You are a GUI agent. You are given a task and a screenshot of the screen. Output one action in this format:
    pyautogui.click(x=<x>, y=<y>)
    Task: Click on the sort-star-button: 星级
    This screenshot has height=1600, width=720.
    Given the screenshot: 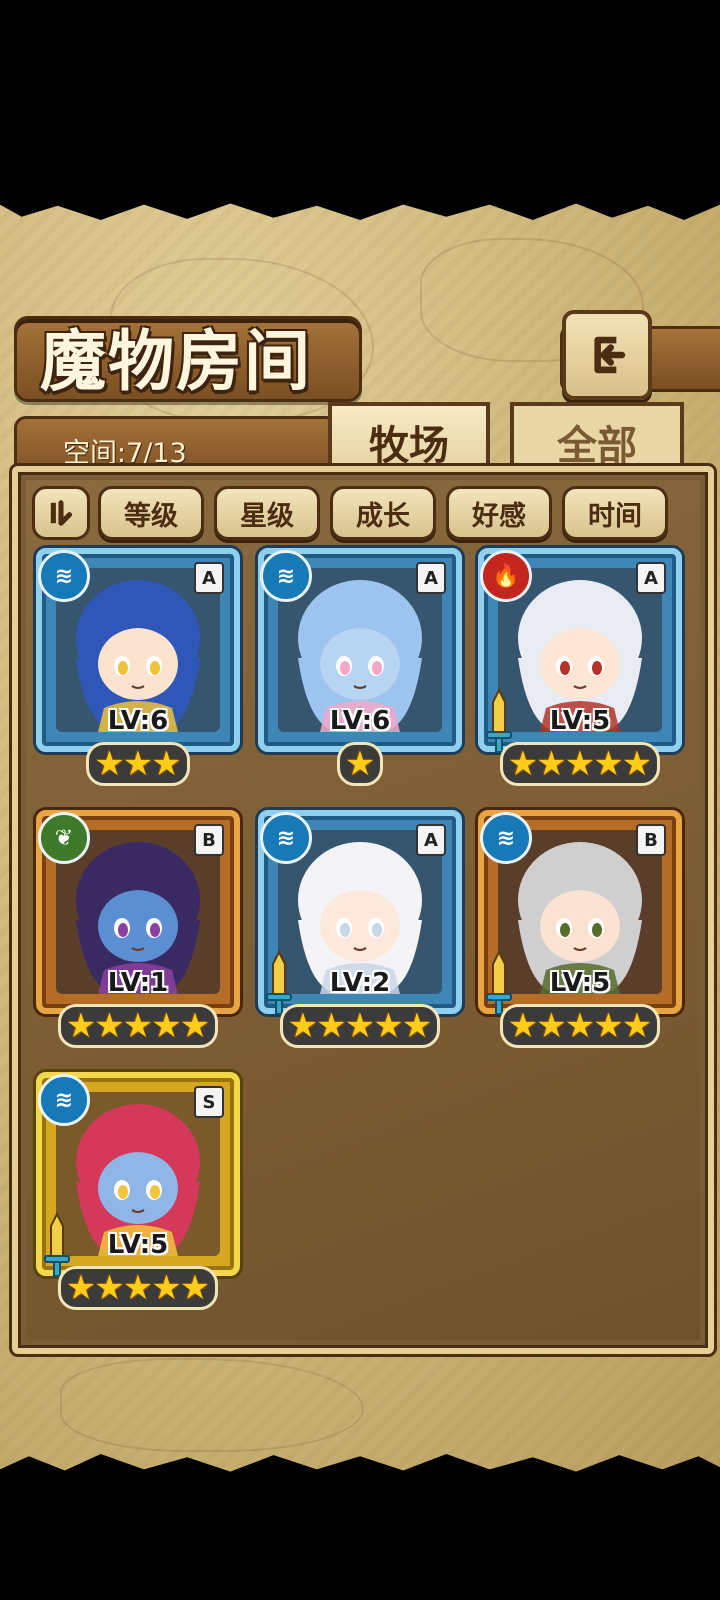 What is the action you would take?
    pyautogui.click(x=267, y=513)
    